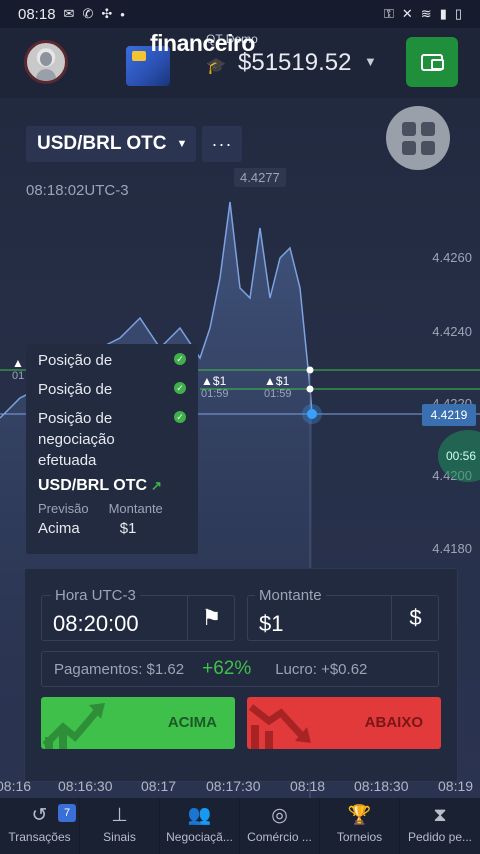 The height and width of the screenshot is (854, 480). Describe the element at coordinates (222, 144) in the screenshot. I see `more-options-button: ···` at that location.